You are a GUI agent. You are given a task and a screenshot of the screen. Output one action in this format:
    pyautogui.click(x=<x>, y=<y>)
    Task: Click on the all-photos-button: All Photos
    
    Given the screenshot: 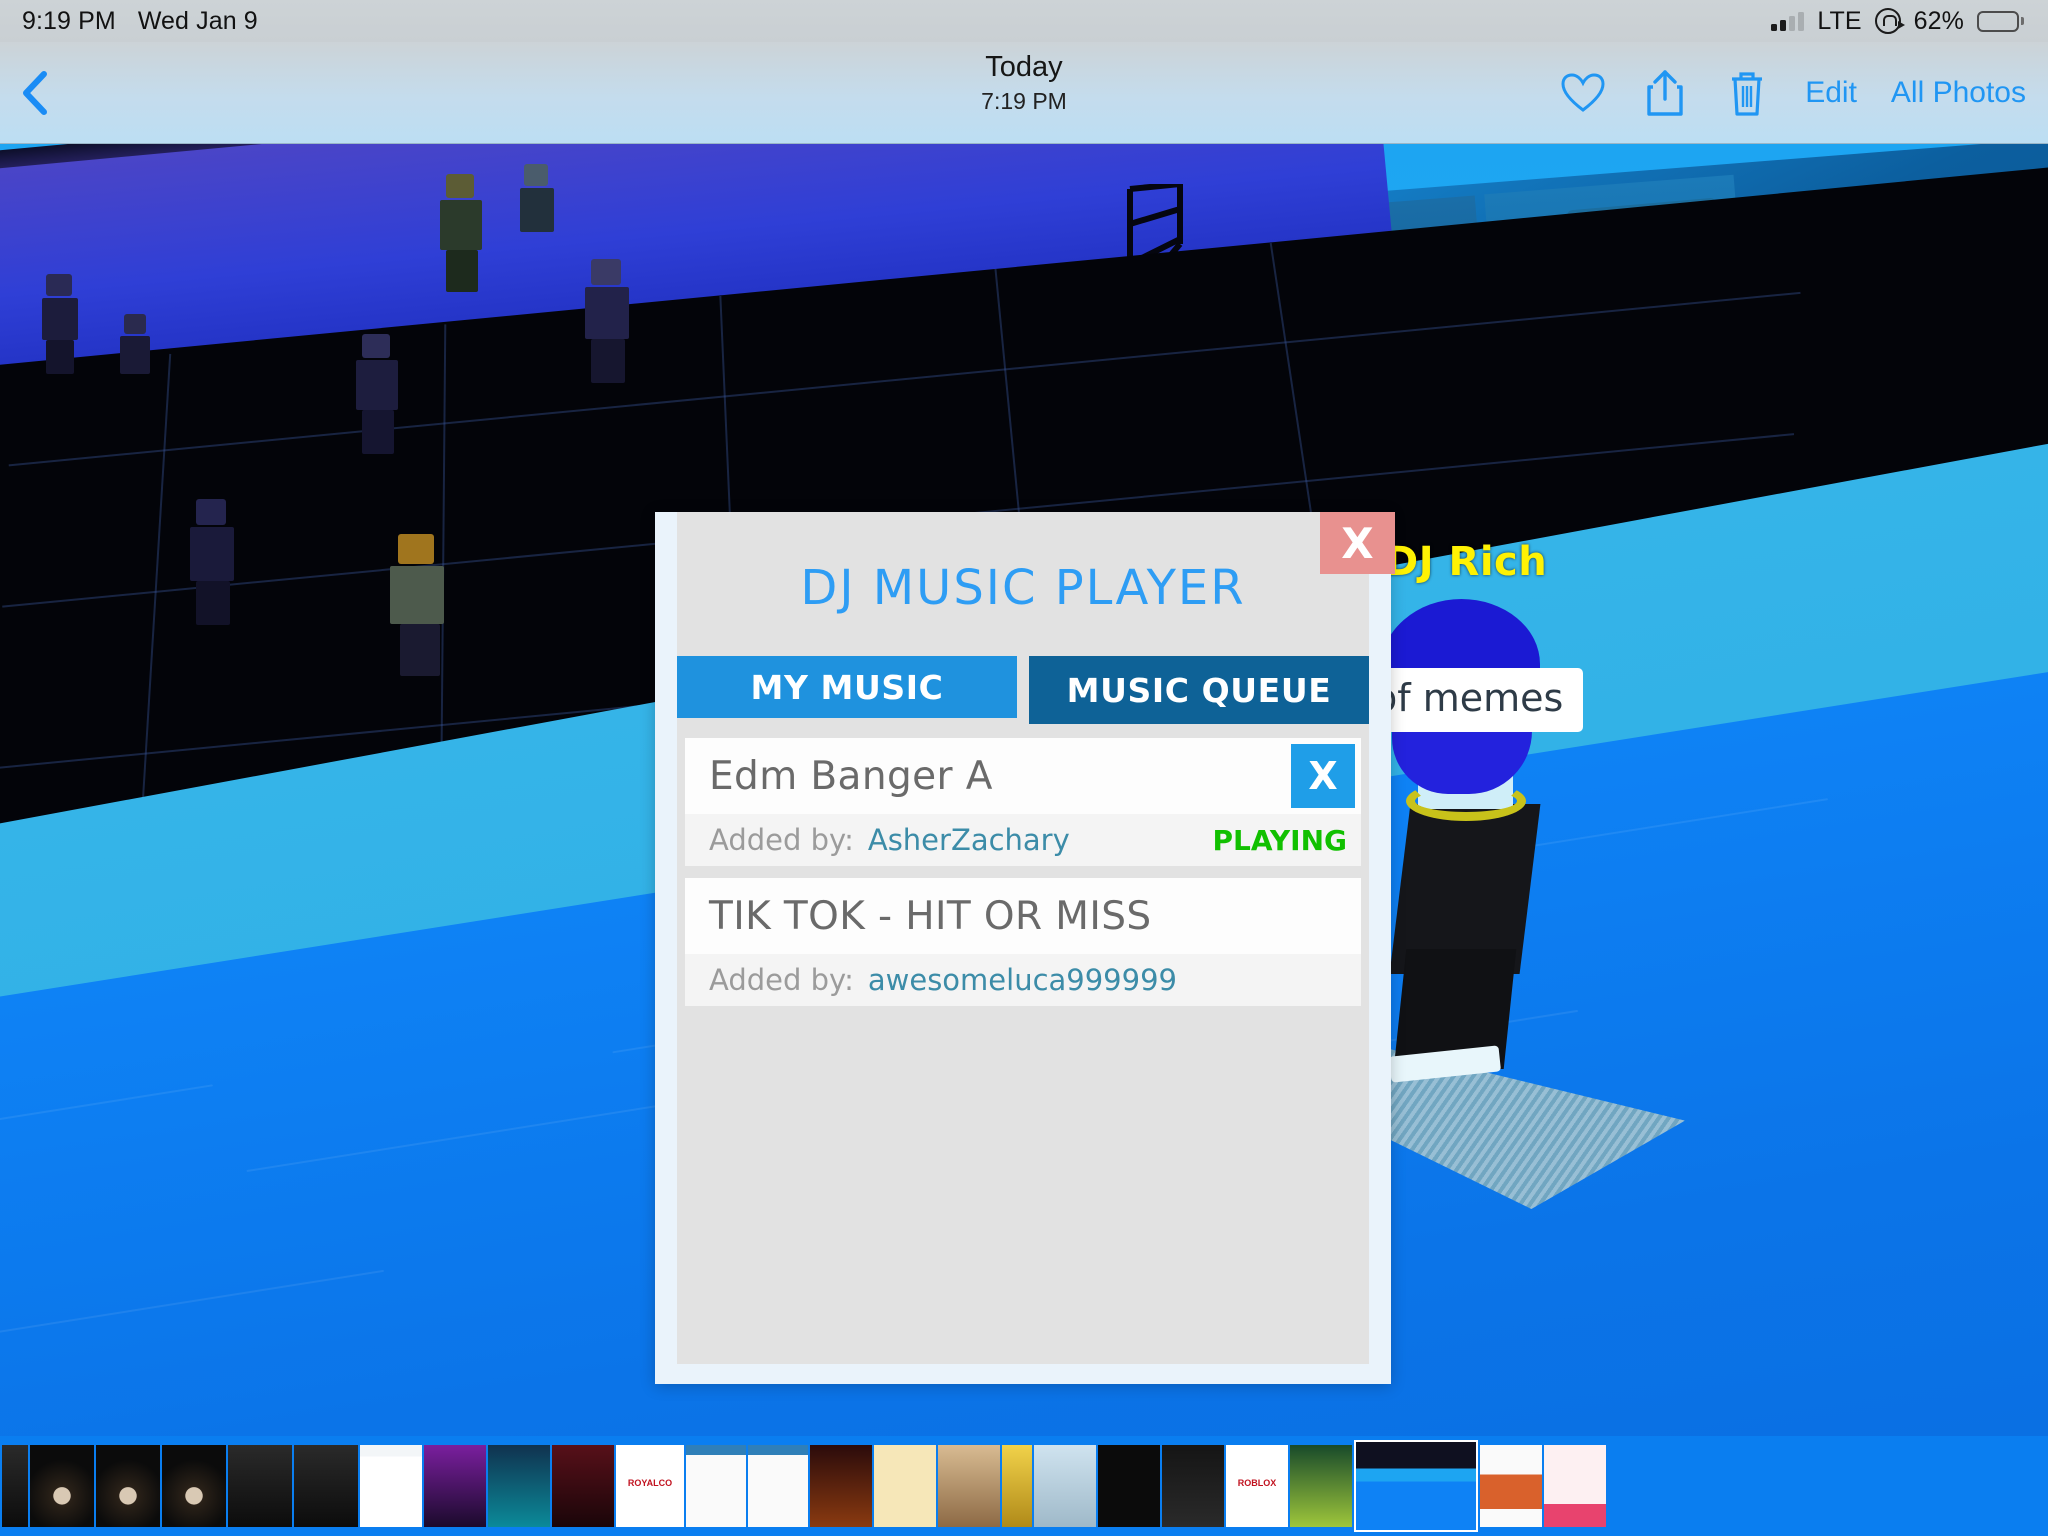 What is the action you would take?
    pyautogui.click(x=1958, y=93)
    